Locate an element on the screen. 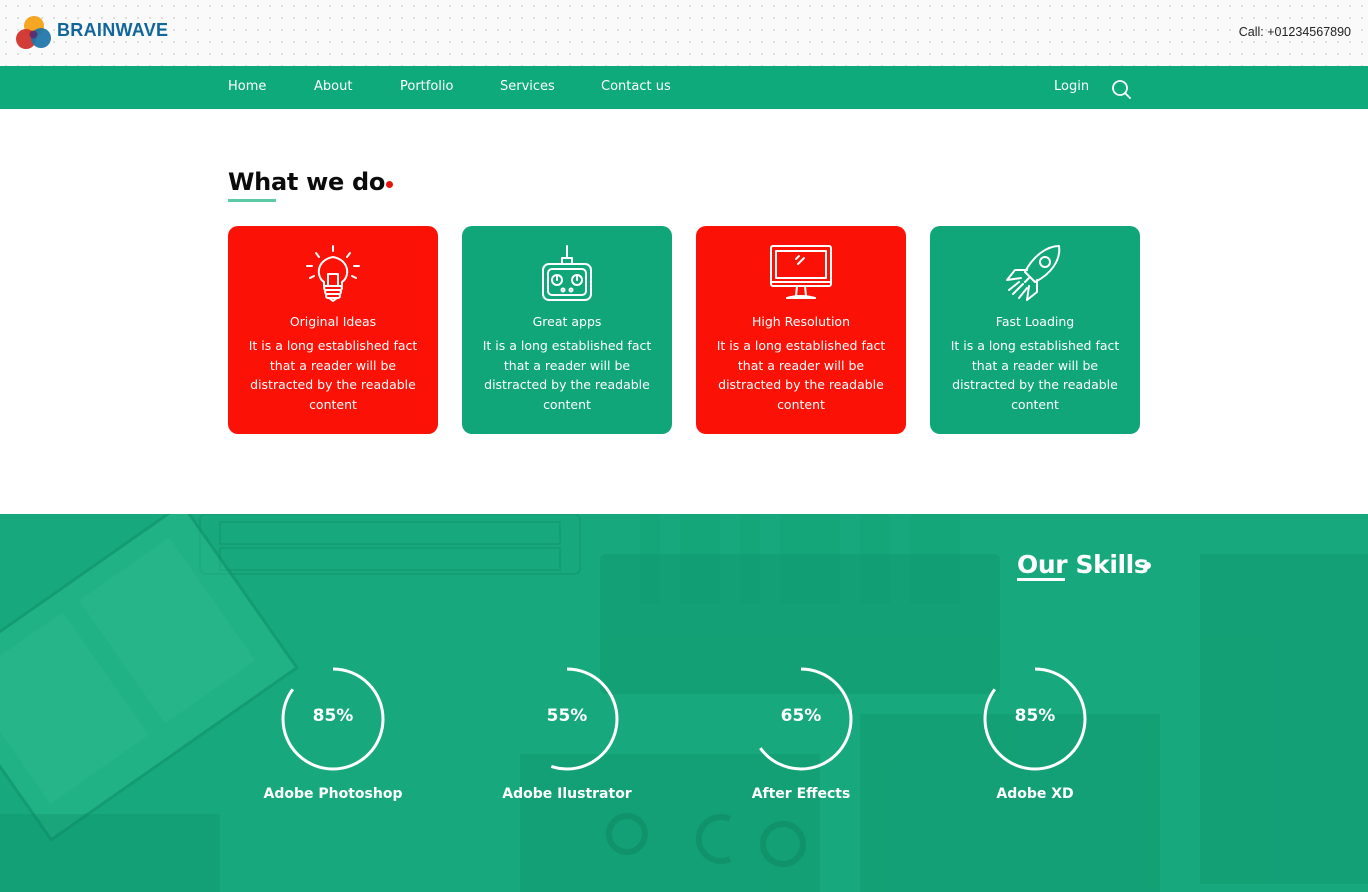  nav-contact: Contact us is located at coordinates (636, 86).